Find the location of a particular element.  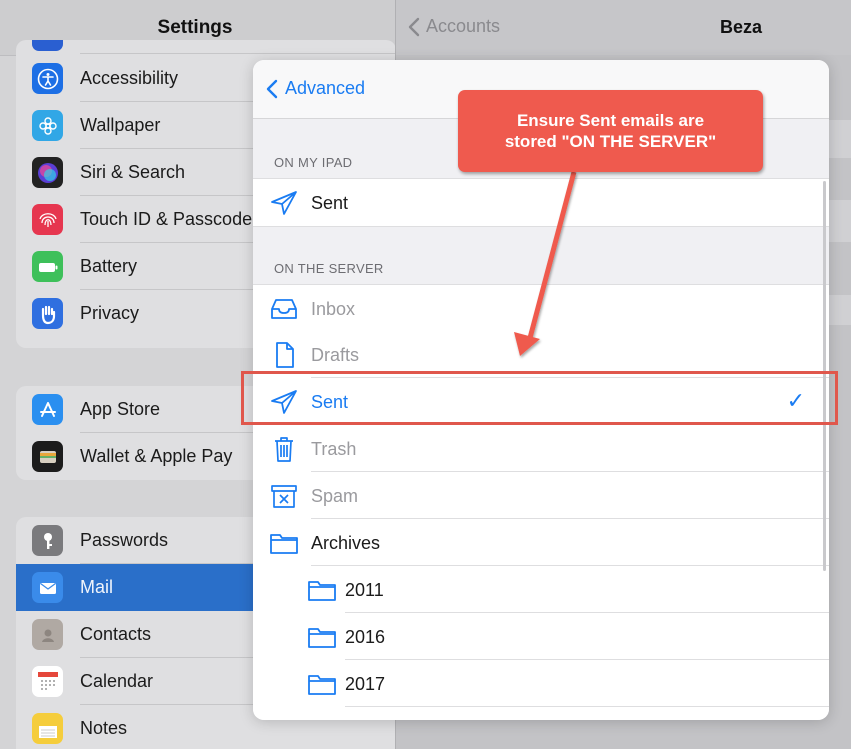

mail-icon is located at coordinates (47, 587).